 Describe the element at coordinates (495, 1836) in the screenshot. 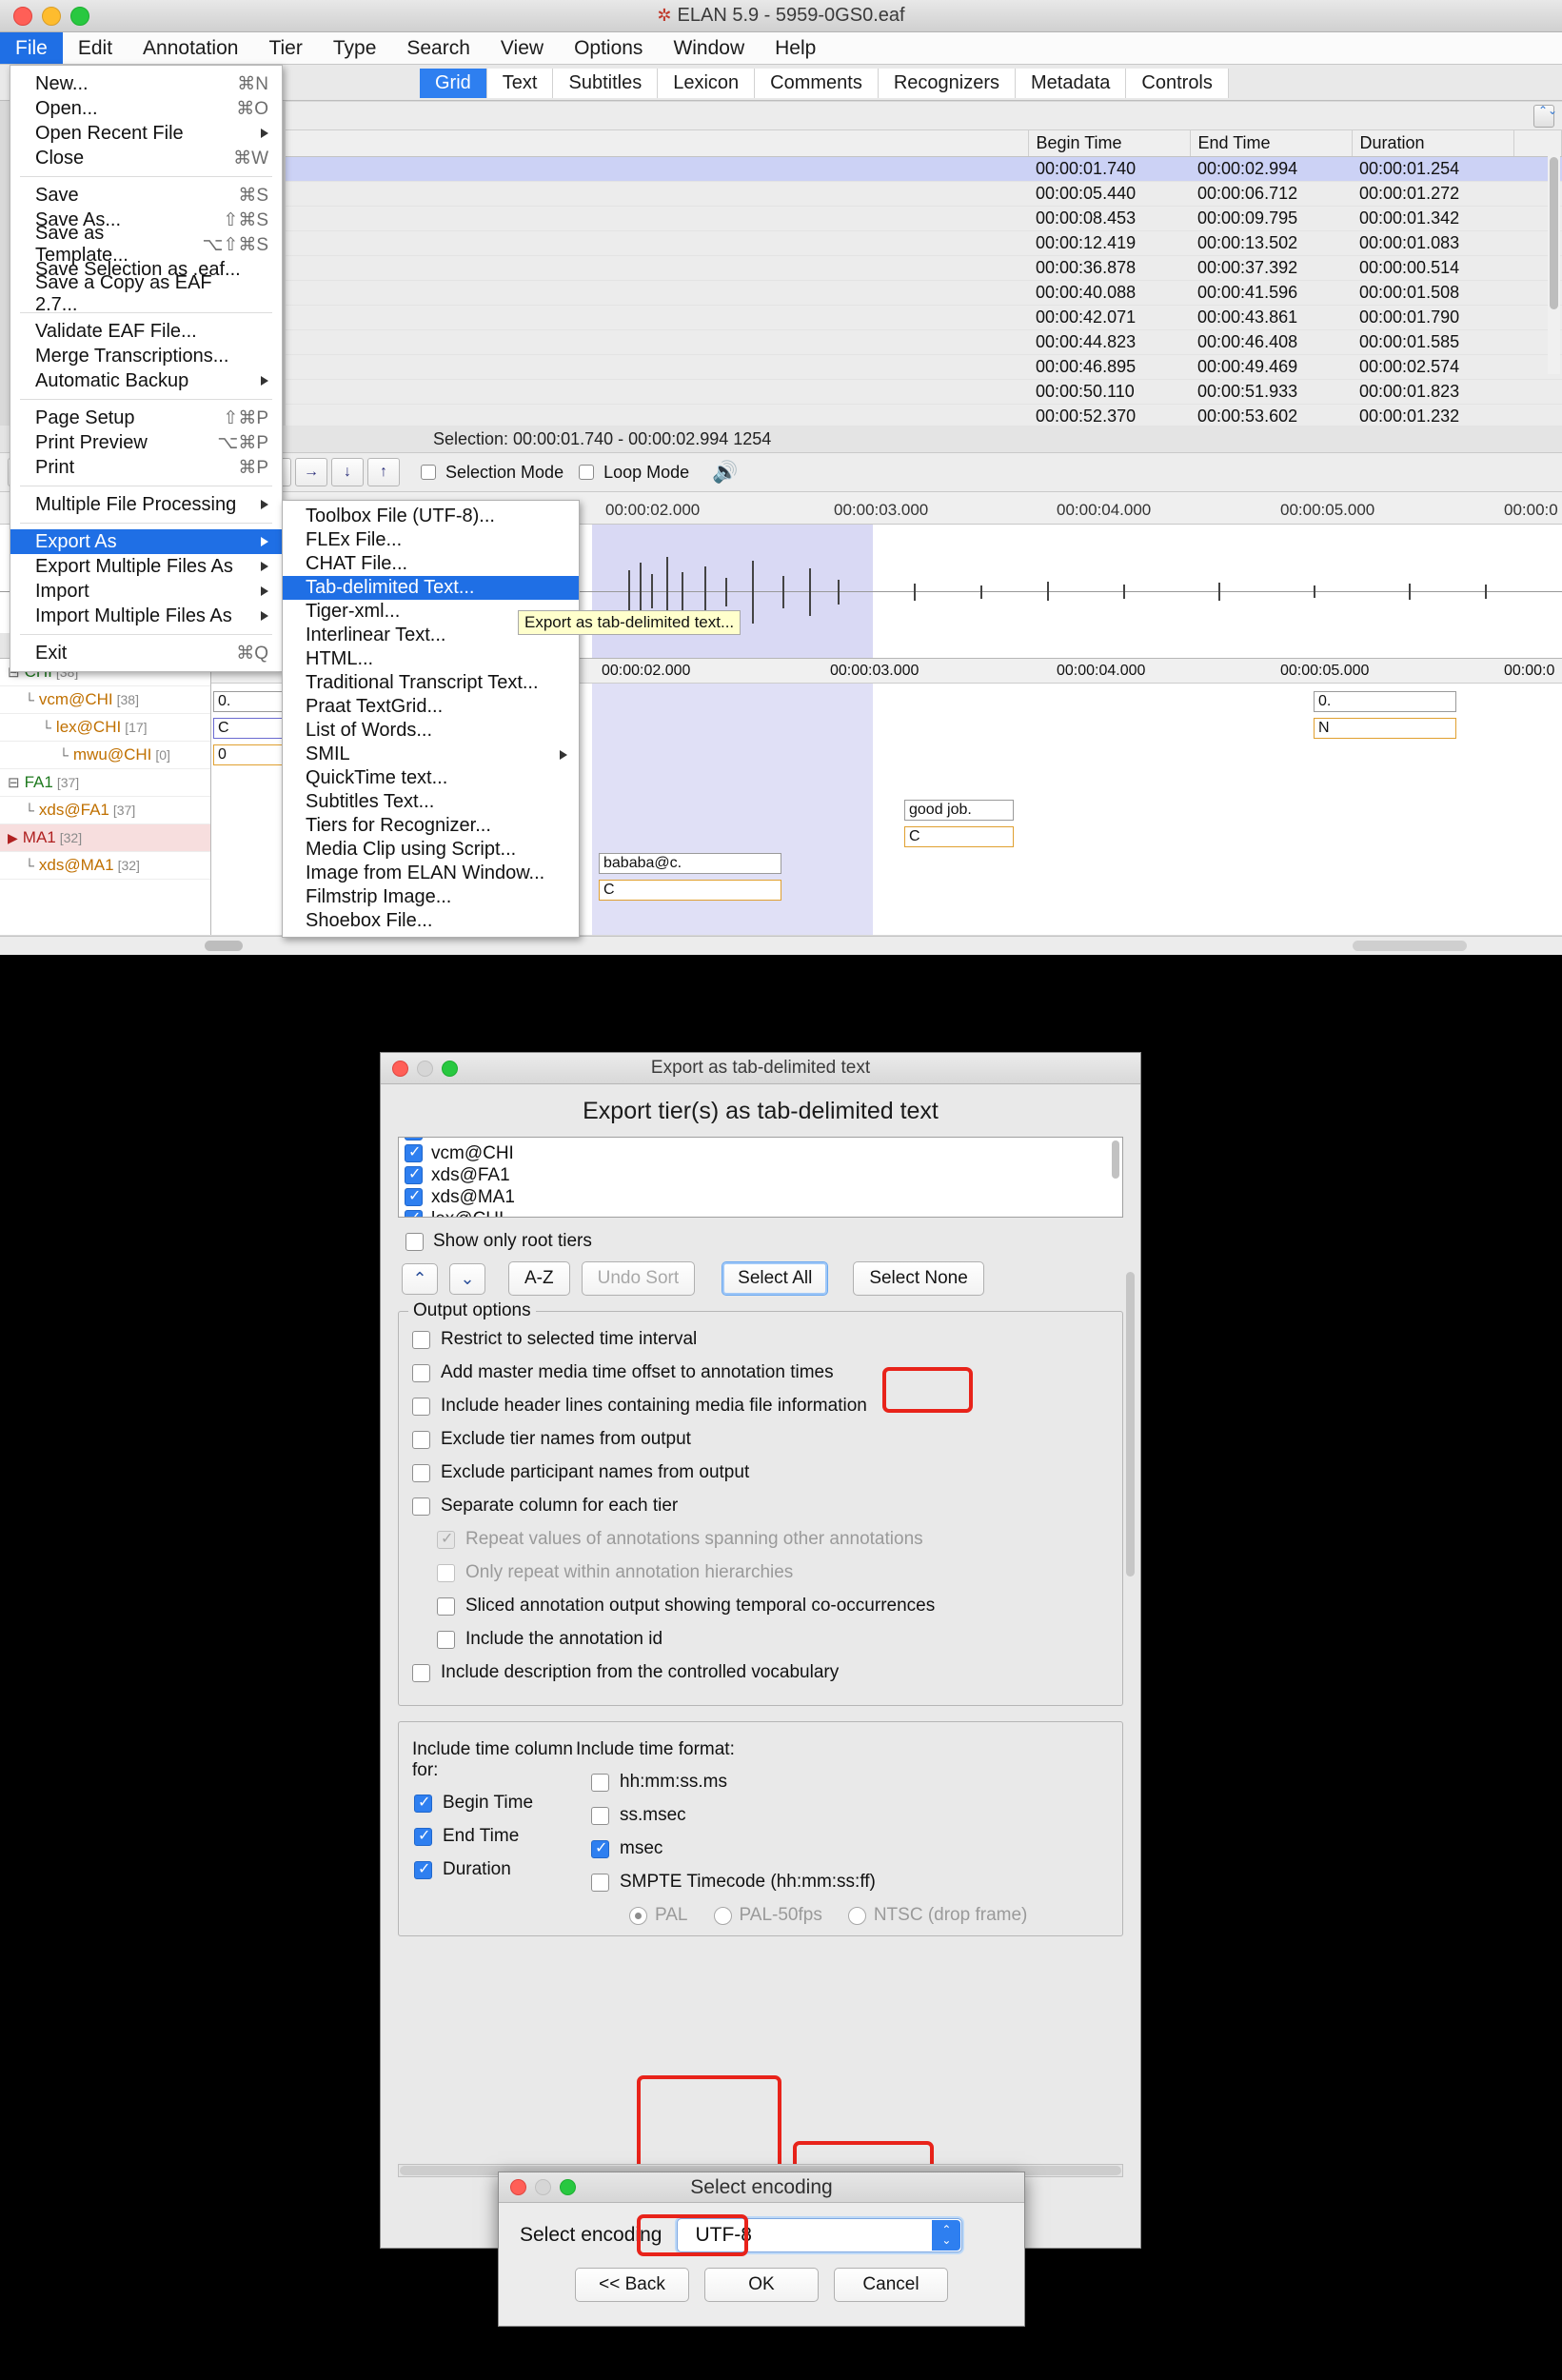

I see `time-col-end-time: End Time` at that location.